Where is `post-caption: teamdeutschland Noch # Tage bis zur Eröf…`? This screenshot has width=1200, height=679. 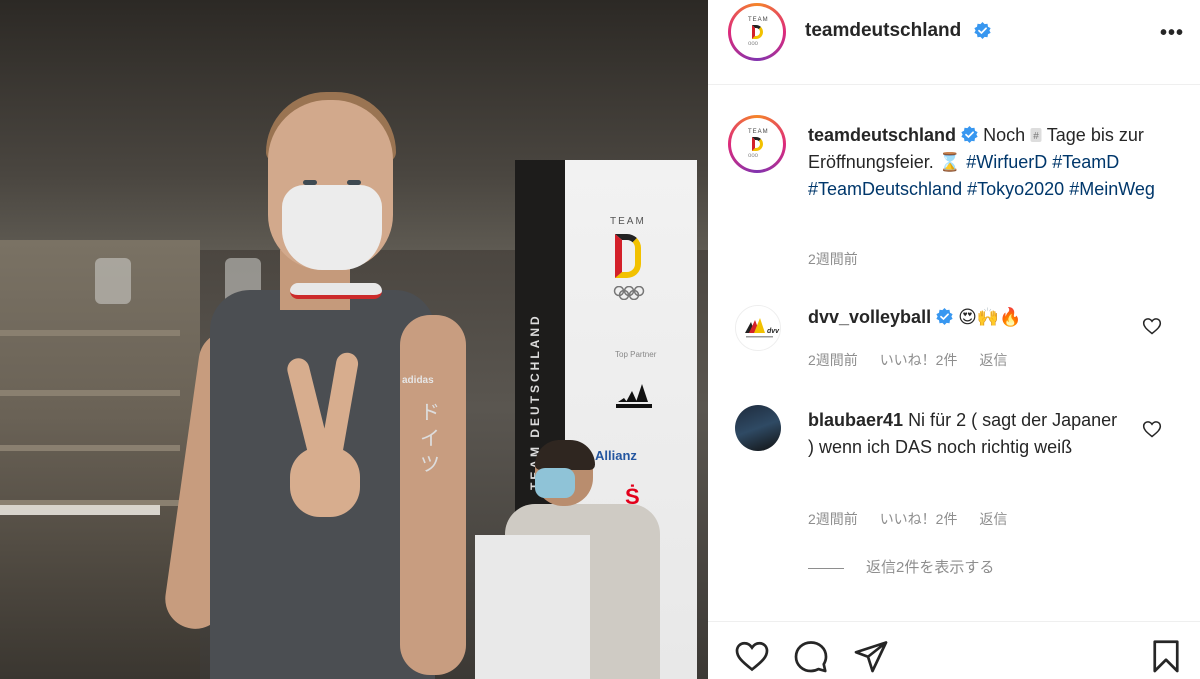
post-caption: teamdeutschland Noch # Tage bis zur Eröf… is located at coordinates (993, 162).